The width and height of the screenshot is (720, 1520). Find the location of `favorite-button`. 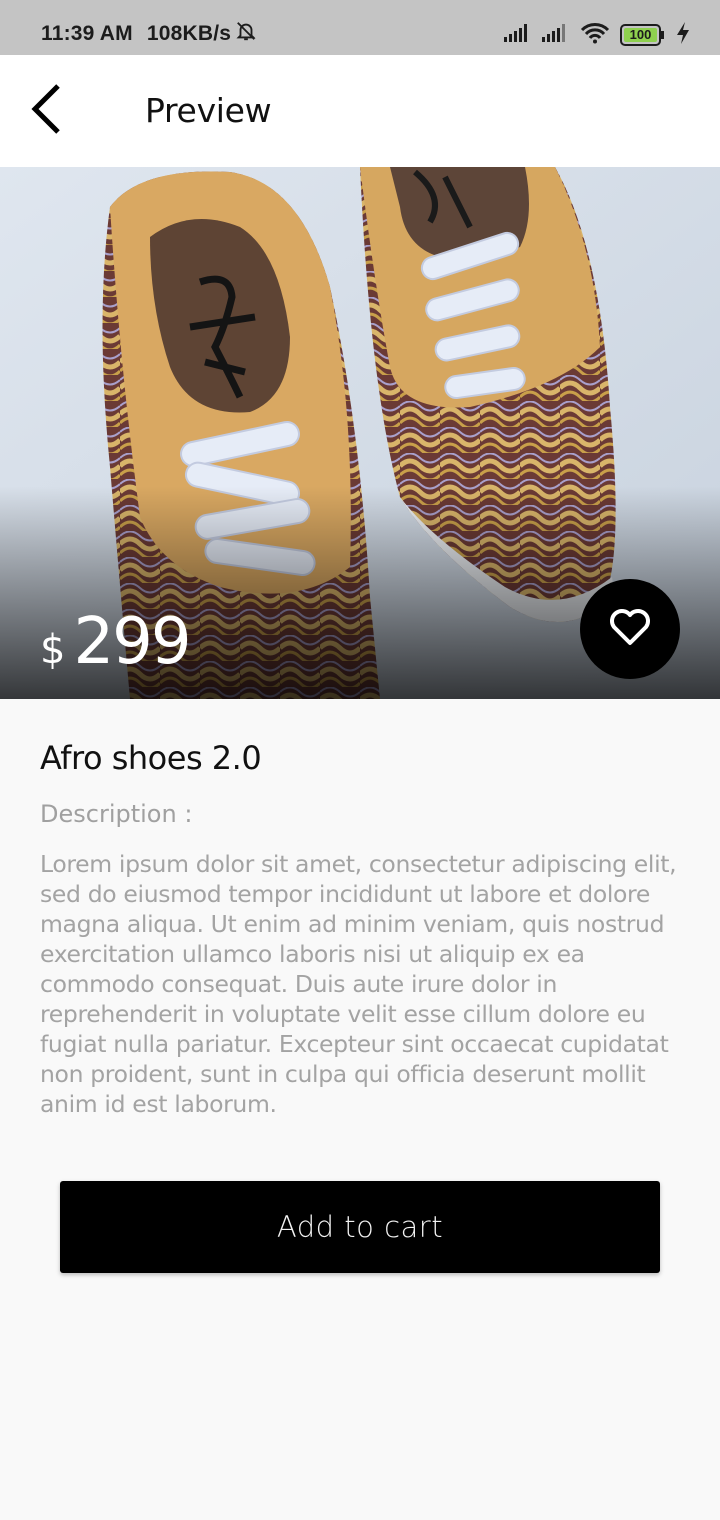

favorite-button is located at coordinates (630, 629).